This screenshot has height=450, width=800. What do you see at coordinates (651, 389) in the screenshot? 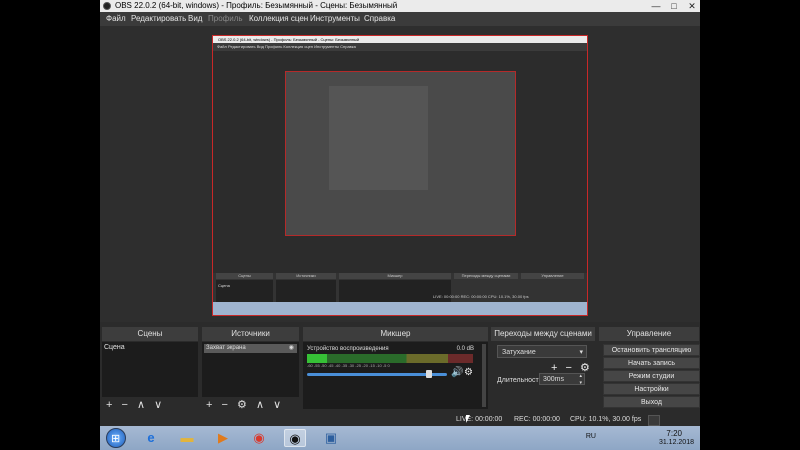
I see `settings-button: Настройки` at bounding box center [651, 389].